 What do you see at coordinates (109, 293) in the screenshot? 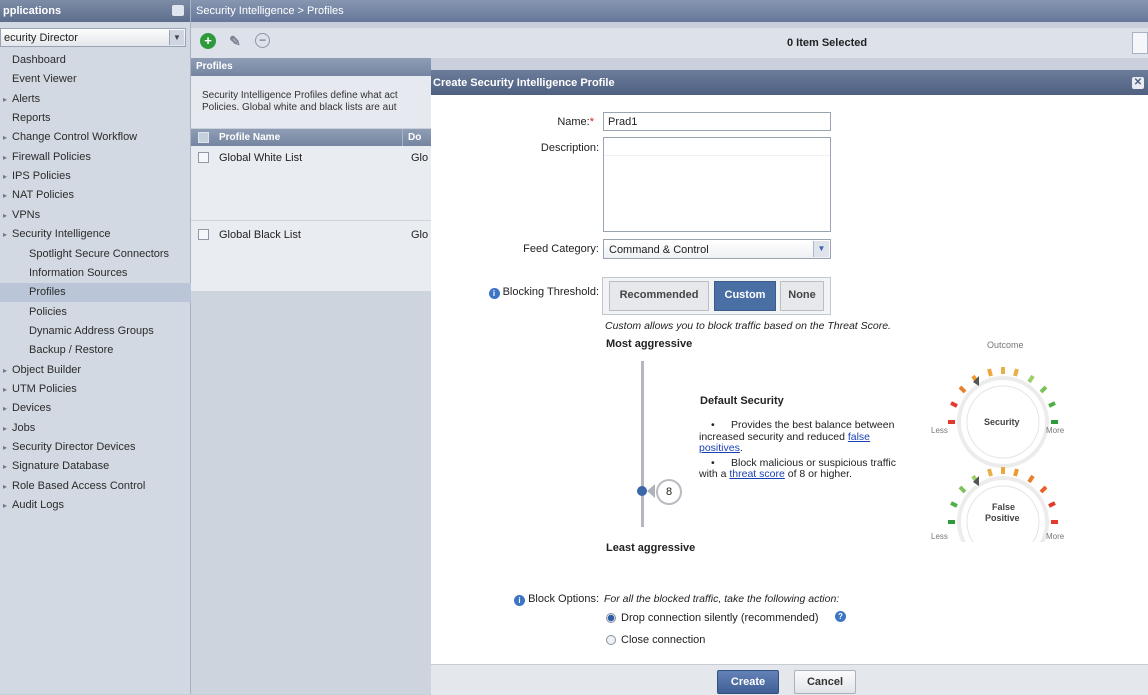
I see `sidebar-item-profiles: Profiles` at bounding box center [109, 293].